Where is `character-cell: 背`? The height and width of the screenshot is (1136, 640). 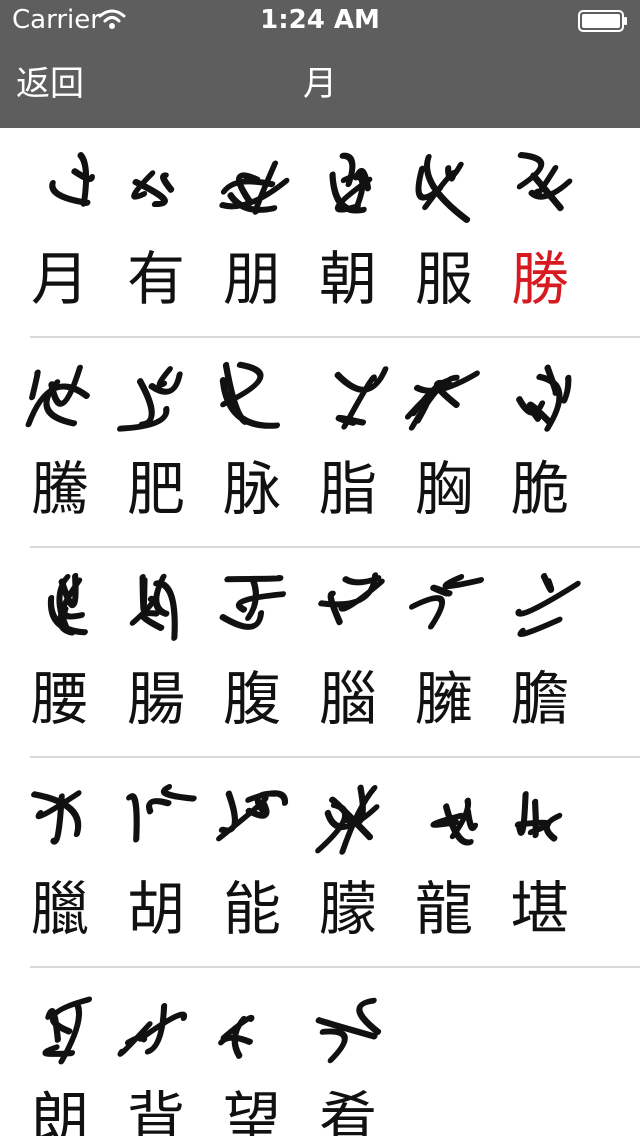 character-cell: 背 is located at coordinates (156, 1052).